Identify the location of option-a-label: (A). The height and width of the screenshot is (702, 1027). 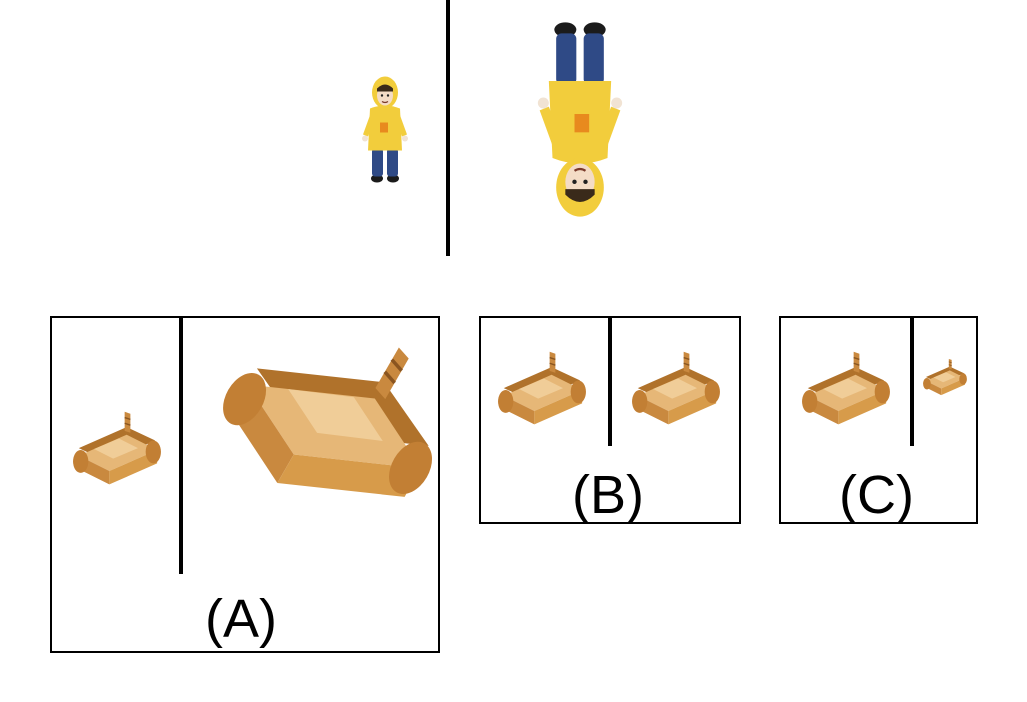
(241, 619).